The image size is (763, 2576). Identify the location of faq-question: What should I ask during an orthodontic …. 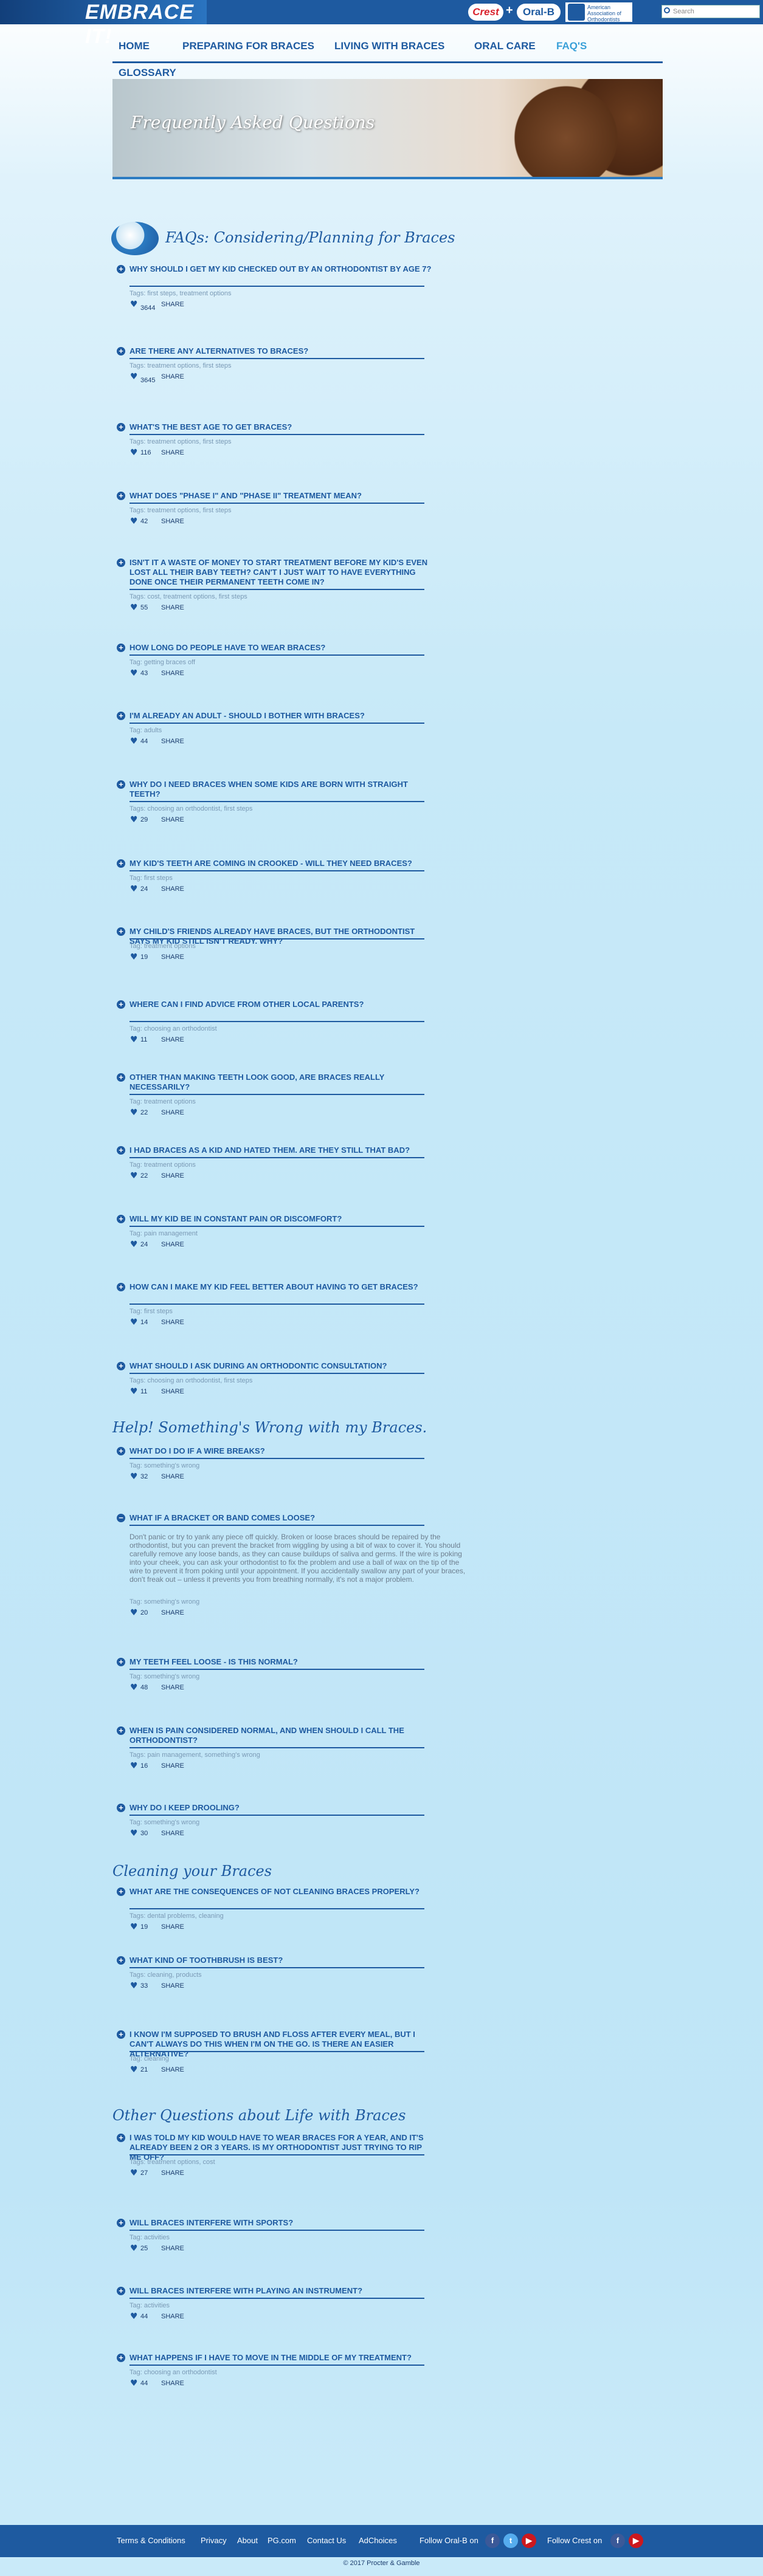
(281, 1366).